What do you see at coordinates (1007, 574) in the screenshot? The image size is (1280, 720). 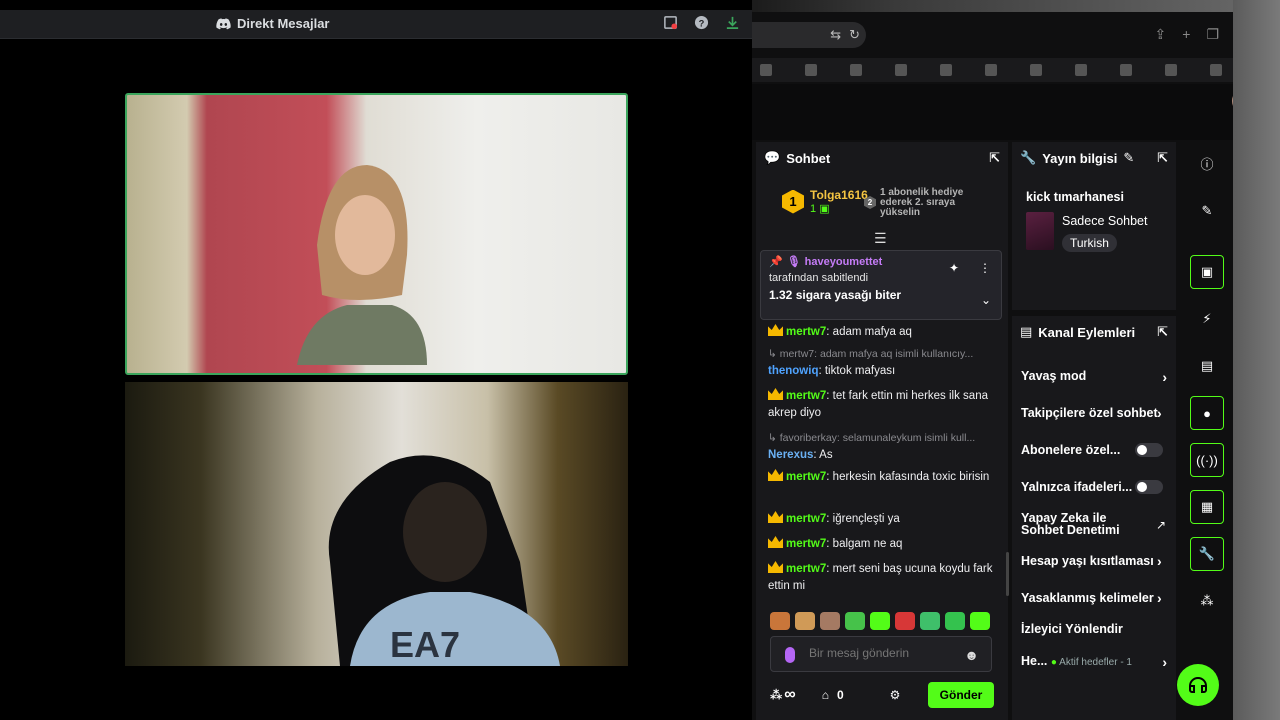 I see `chat-scrollbar` at bounding box center [1007, 574].